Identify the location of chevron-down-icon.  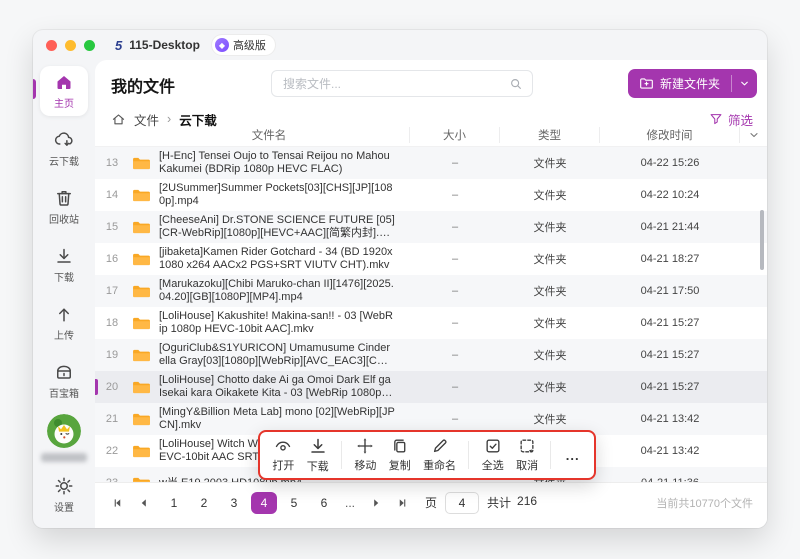
(744, 83).